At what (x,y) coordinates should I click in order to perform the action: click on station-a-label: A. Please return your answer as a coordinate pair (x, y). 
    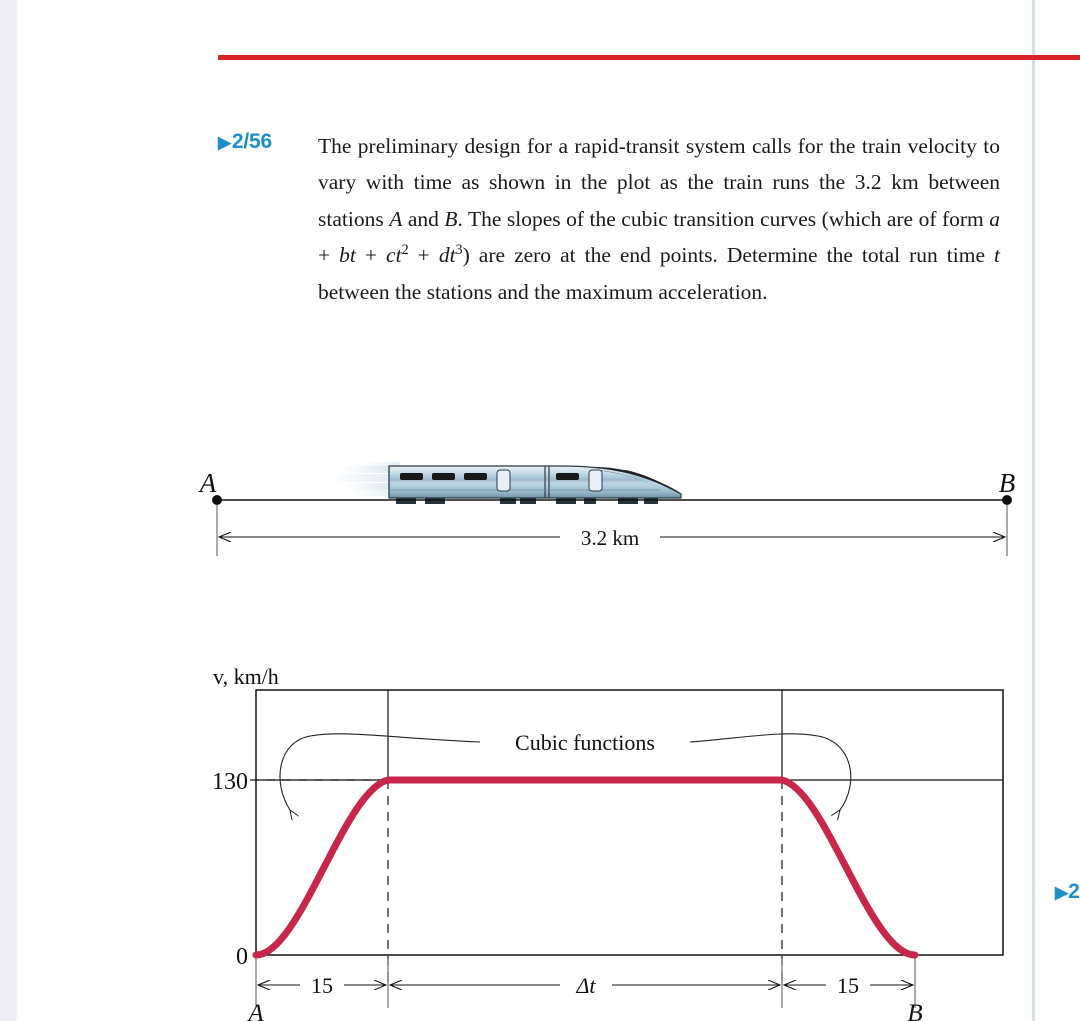
    Looking at the image, I should click on (207, 483).